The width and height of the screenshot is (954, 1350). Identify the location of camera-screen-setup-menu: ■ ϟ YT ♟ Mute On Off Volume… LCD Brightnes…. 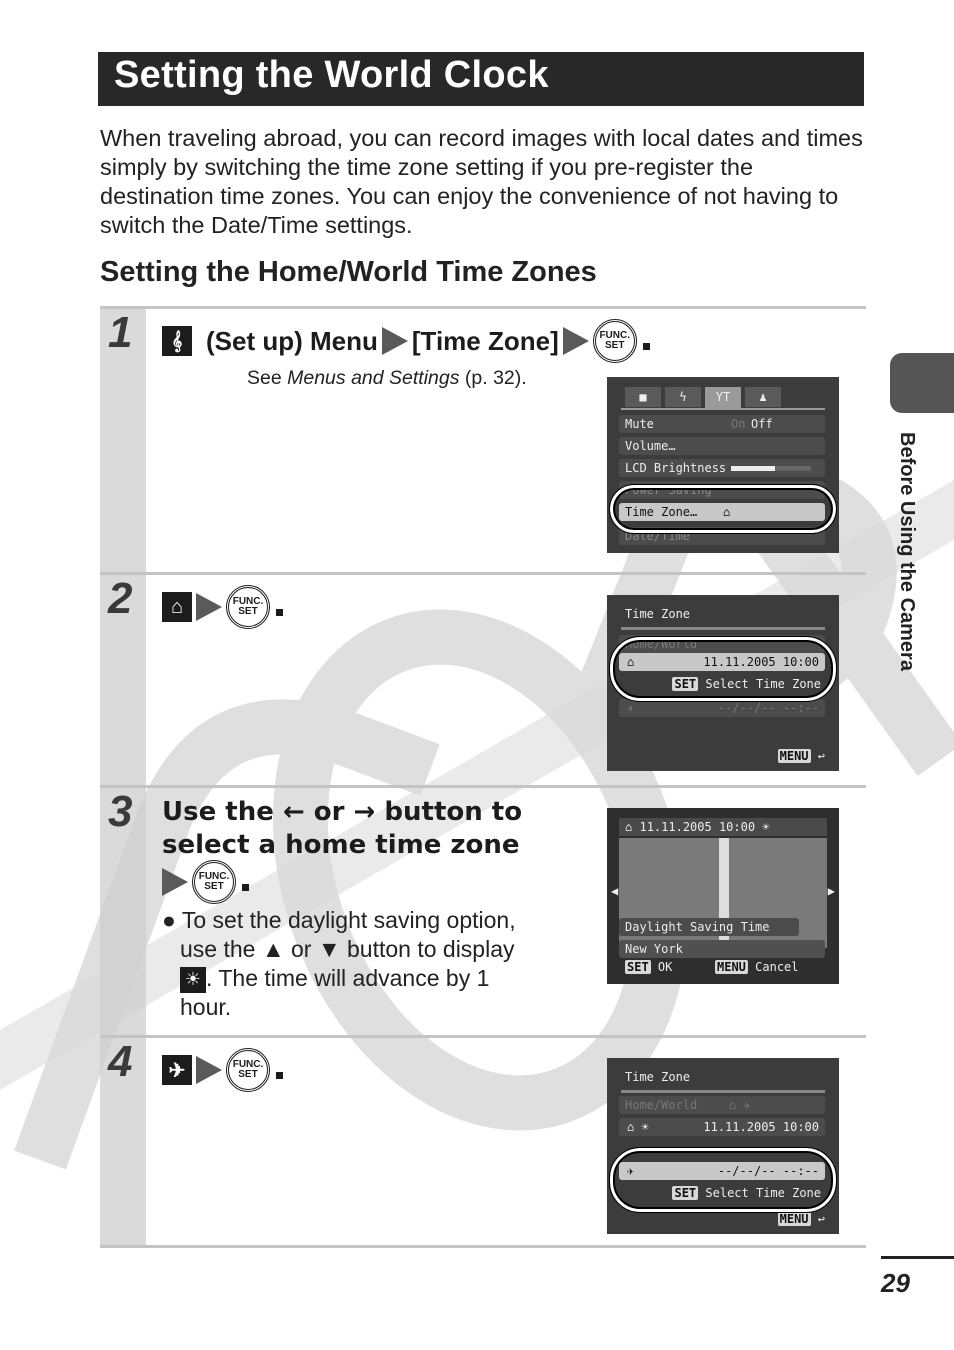
(723, 465).